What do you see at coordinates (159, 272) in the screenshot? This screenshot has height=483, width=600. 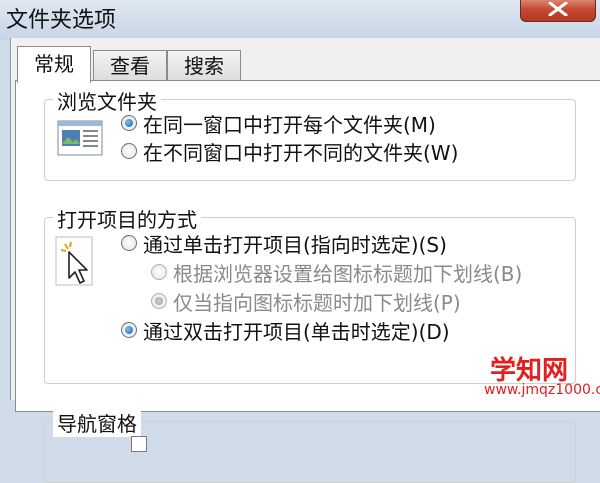 I see `radio-underline-browser` at bounding box center [159, 272].